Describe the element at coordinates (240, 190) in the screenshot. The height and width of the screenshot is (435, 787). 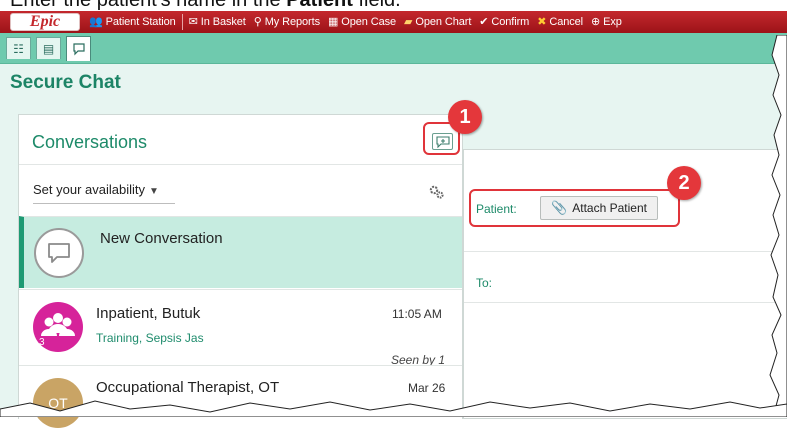
I see `availability-row: Set your availability ▼` at that location.